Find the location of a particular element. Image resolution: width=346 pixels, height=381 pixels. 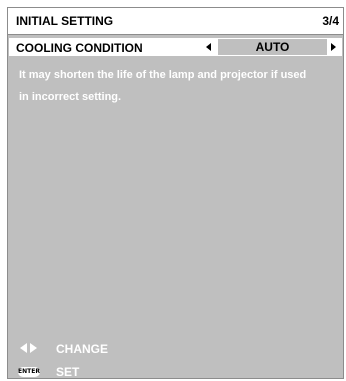

warning-message-line-2: in incorrect setting. is located at coordinates (70, 97).